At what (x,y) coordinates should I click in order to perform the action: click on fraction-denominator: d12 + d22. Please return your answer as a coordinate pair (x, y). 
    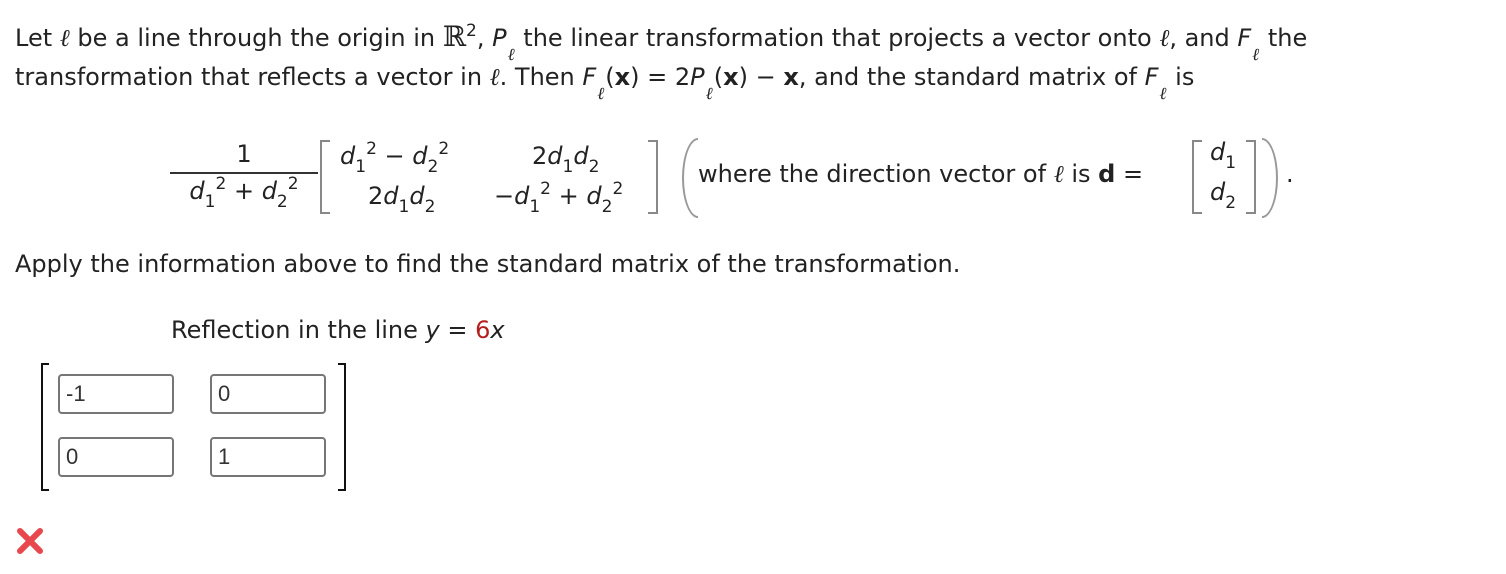
    Looking at the image, I should click on (244, 193).